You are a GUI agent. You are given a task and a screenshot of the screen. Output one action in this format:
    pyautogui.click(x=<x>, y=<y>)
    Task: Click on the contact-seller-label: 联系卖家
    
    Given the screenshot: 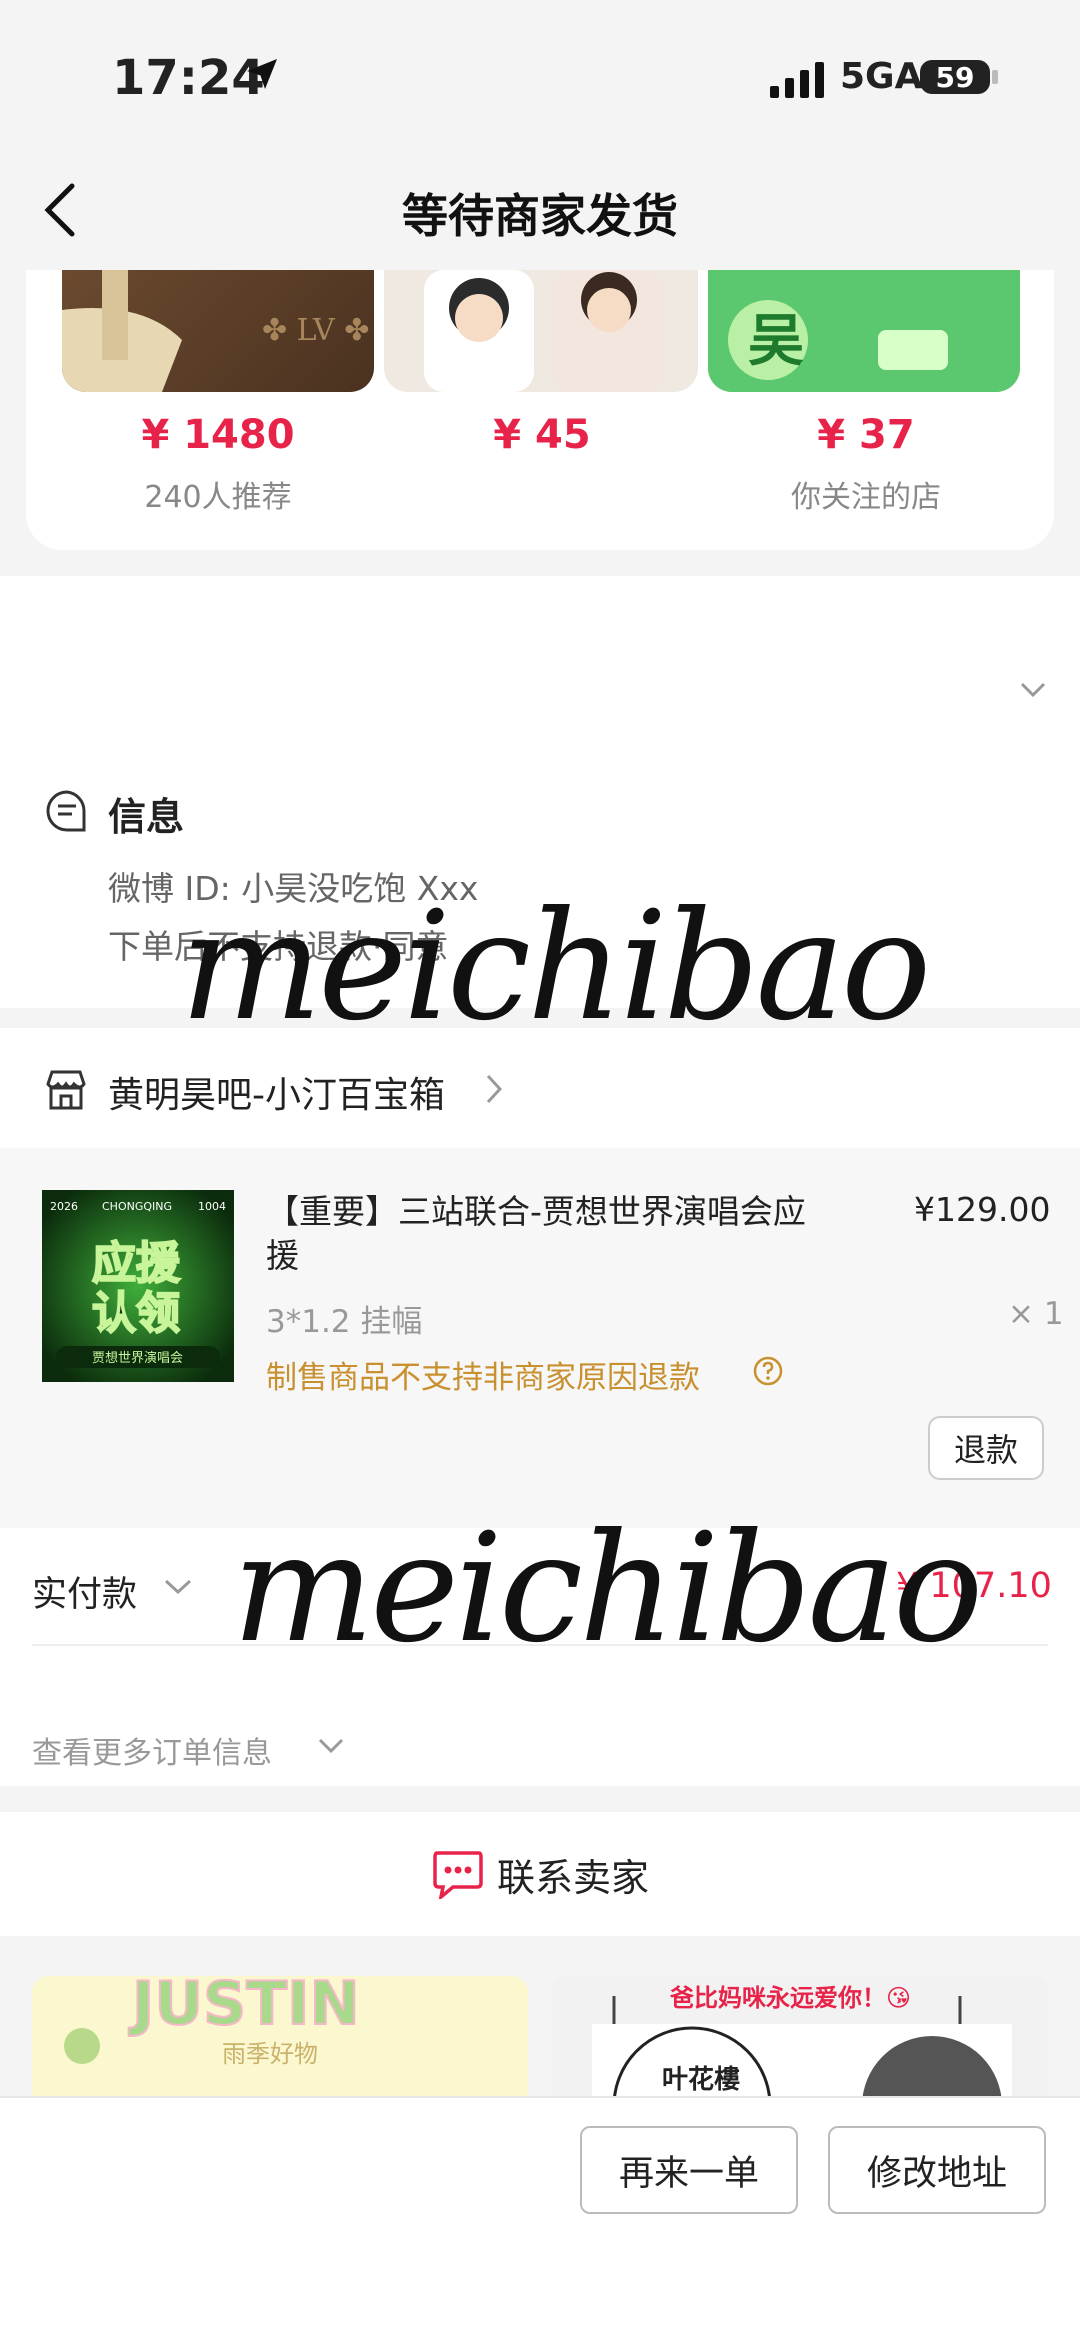 What is the action you would take?
    pyautogui.click(x=572, y=1877)
    